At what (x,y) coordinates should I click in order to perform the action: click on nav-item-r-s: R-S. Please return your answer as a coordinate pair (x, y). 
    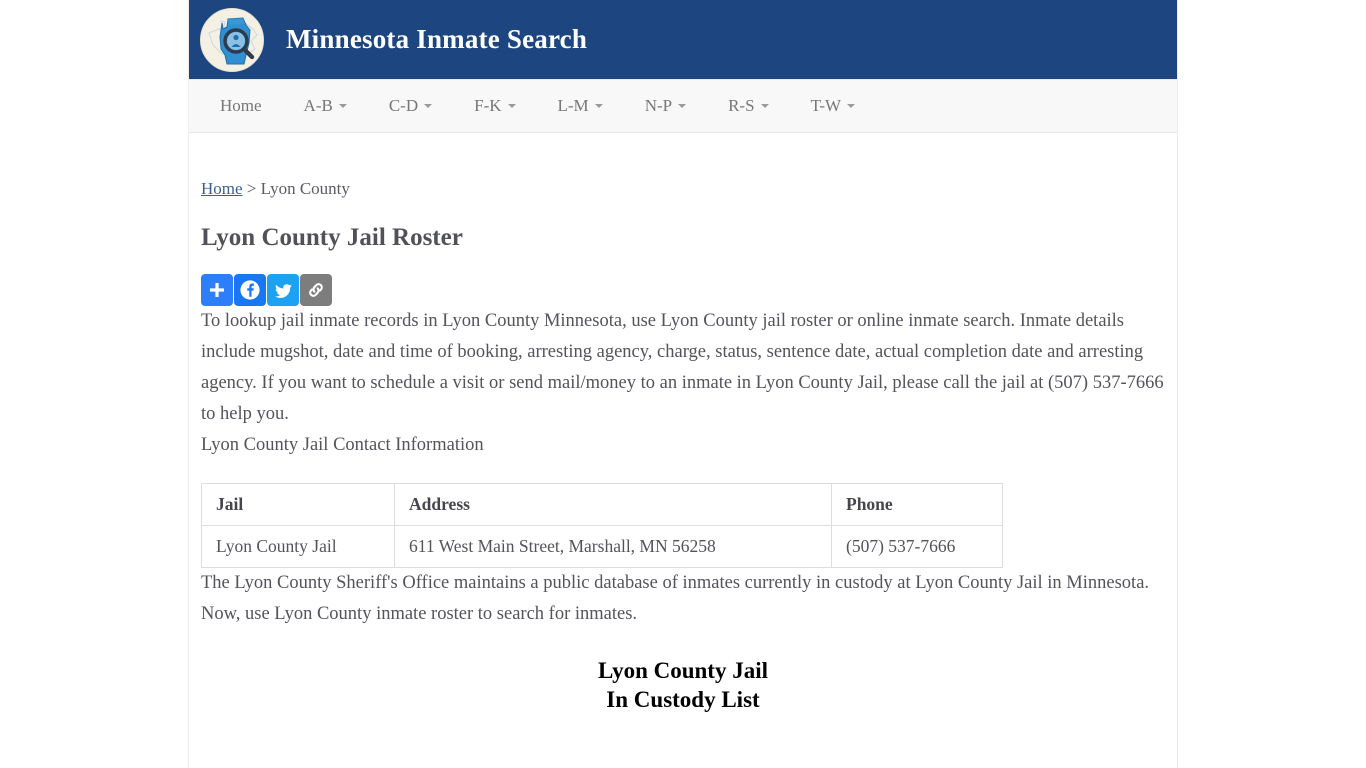
    Looking at the image, I should click on (748, 106).